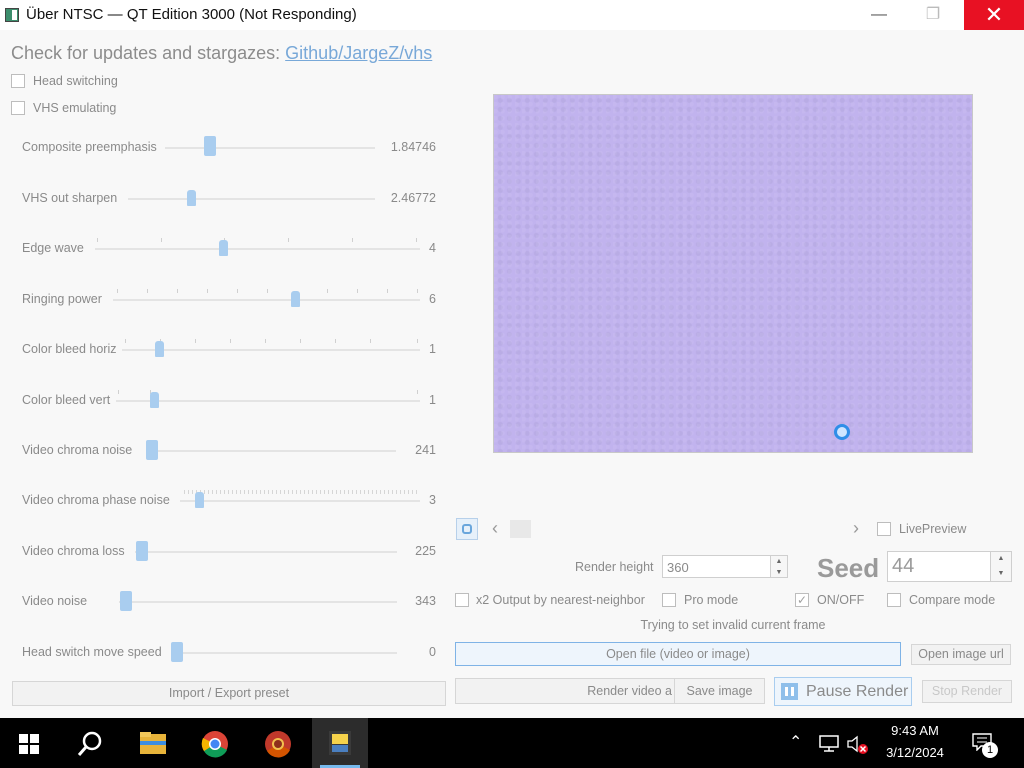 Image resolution: width=1024 pixels, height=768 pixels. I want to click on slider-label: Color bleed vert, so click(66, 400).